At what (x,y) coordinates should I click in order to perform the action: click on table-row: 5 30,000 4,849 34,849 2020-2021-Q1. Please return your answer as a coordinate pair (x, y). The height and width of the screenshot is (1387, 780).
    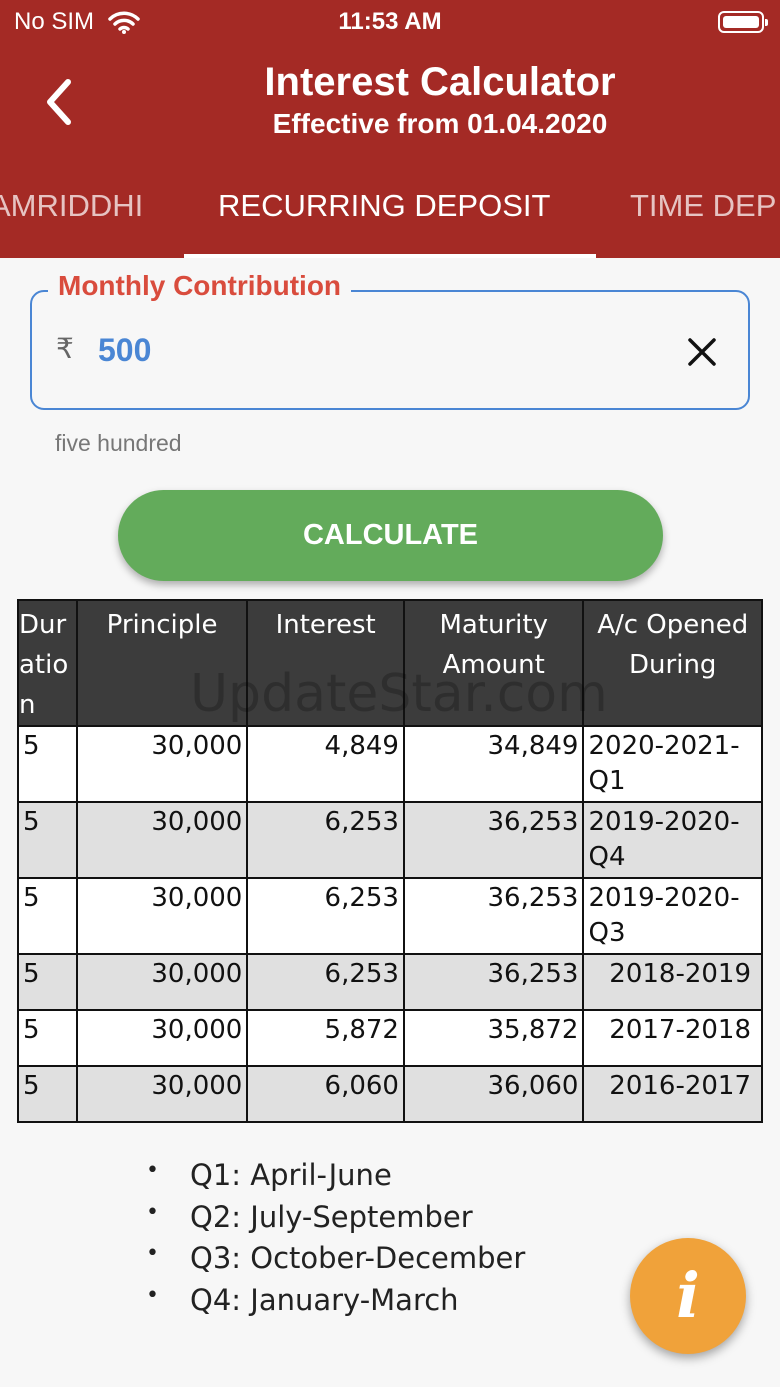
    Looking at the image, I should click on (390, 764).